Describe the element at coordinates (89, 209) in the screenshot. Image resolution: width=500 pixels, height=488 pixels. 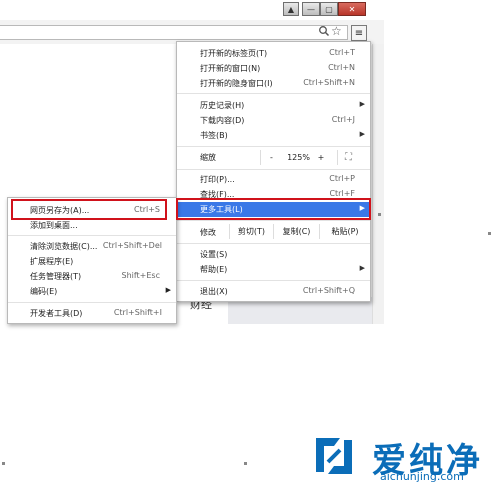
I see `annotation-box-save-page` at that location.